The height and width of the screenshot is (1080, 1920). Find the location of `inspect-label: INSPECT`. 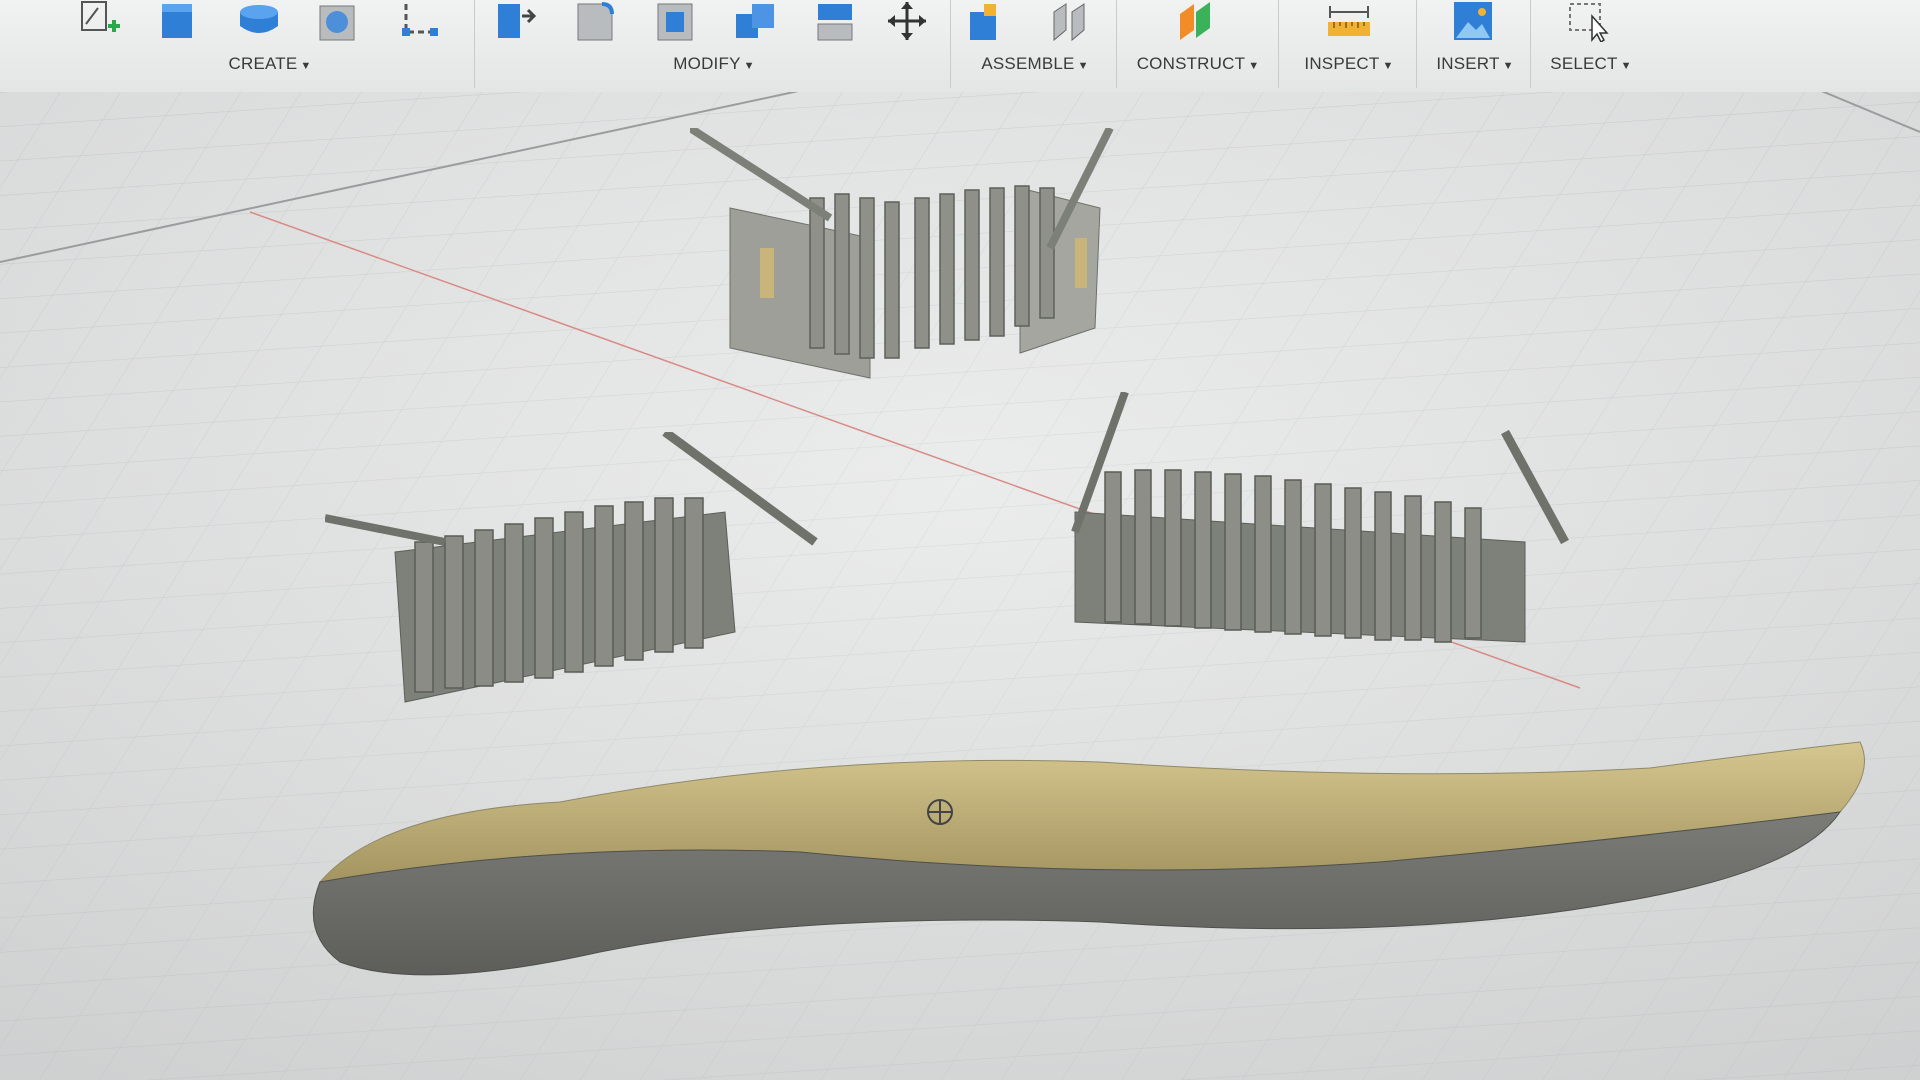

inspect-label: INSPECT is located at coordinates (1342, 63).